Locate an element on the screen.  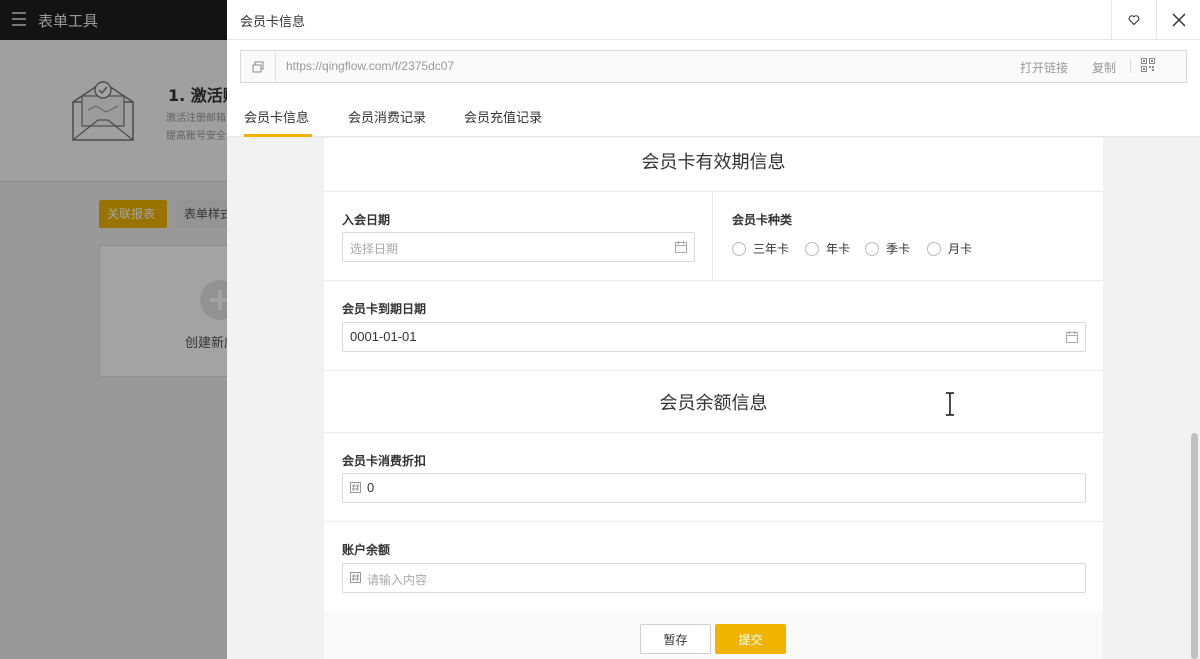
scrollbar-thumb is located at coordinates (1194, 546).